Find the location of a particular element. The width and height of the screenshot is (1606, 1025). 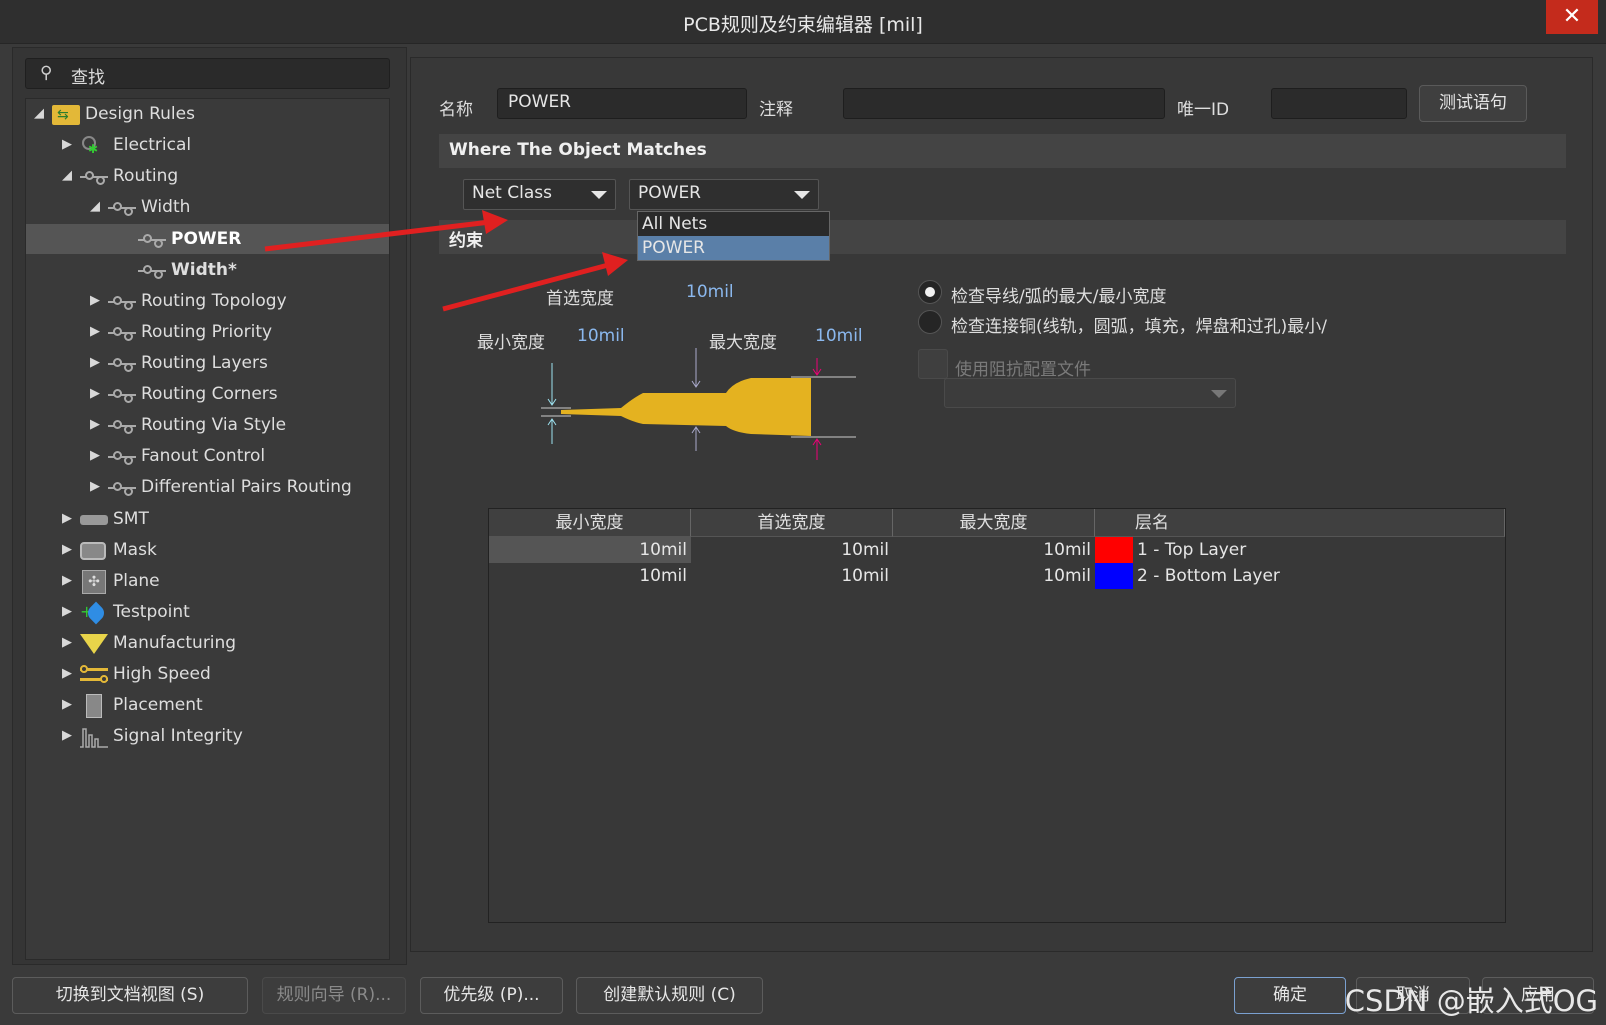

tree-item-label: Manufacturing is located at coordinates (175, 643).